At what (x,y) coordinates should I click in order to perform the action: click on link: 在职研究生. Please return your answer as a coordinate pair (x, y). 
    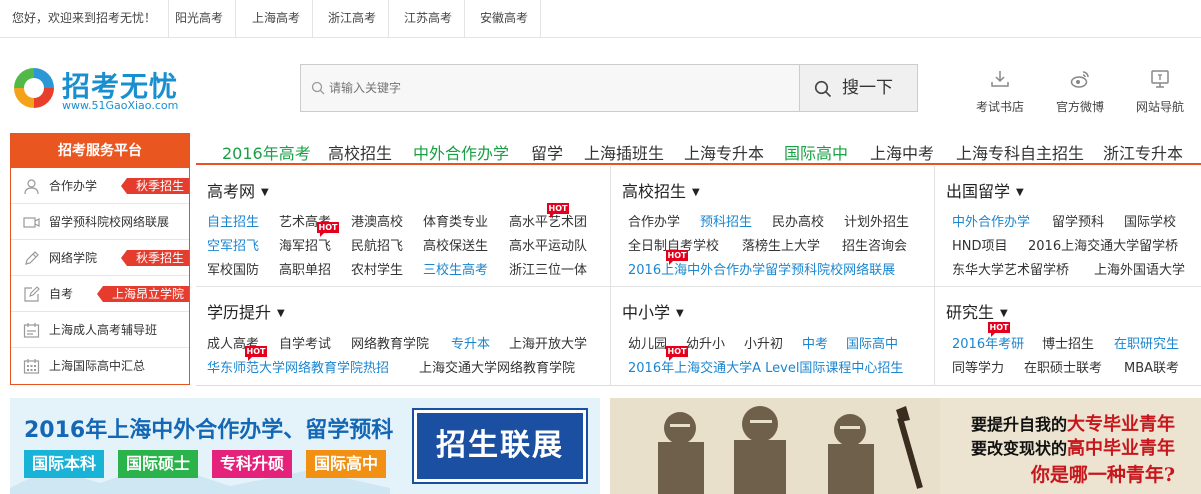
    Looking at the image, I should click on (1146, 342).